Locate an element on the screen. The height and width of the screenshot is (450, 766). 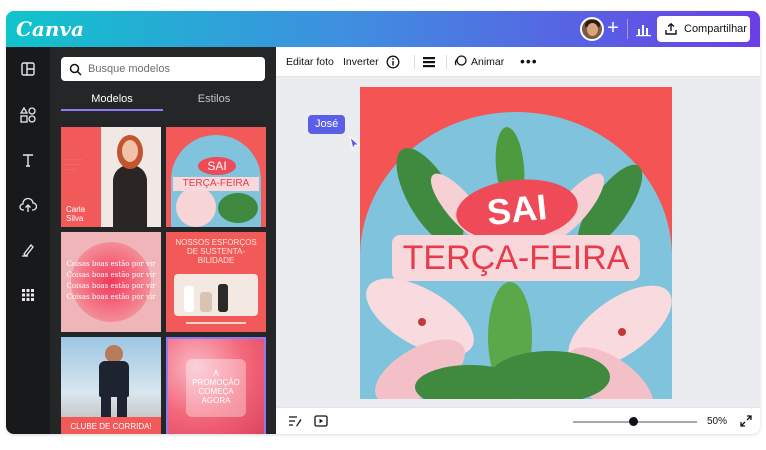
fullscreen-button is located at coordinates (746, 422).